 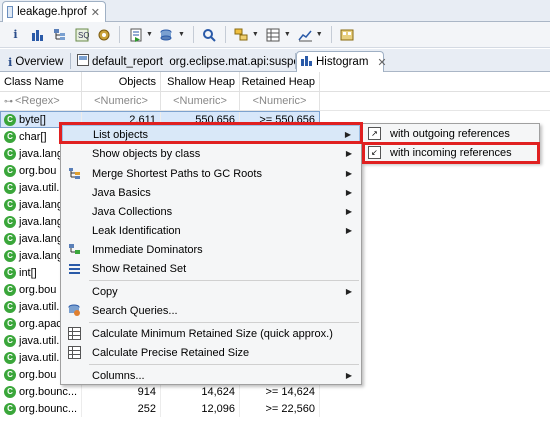 What do you see at coordinates (74, 310) in the screenshot?
I see `search-queries-icon` at bounding box center [74, 310].